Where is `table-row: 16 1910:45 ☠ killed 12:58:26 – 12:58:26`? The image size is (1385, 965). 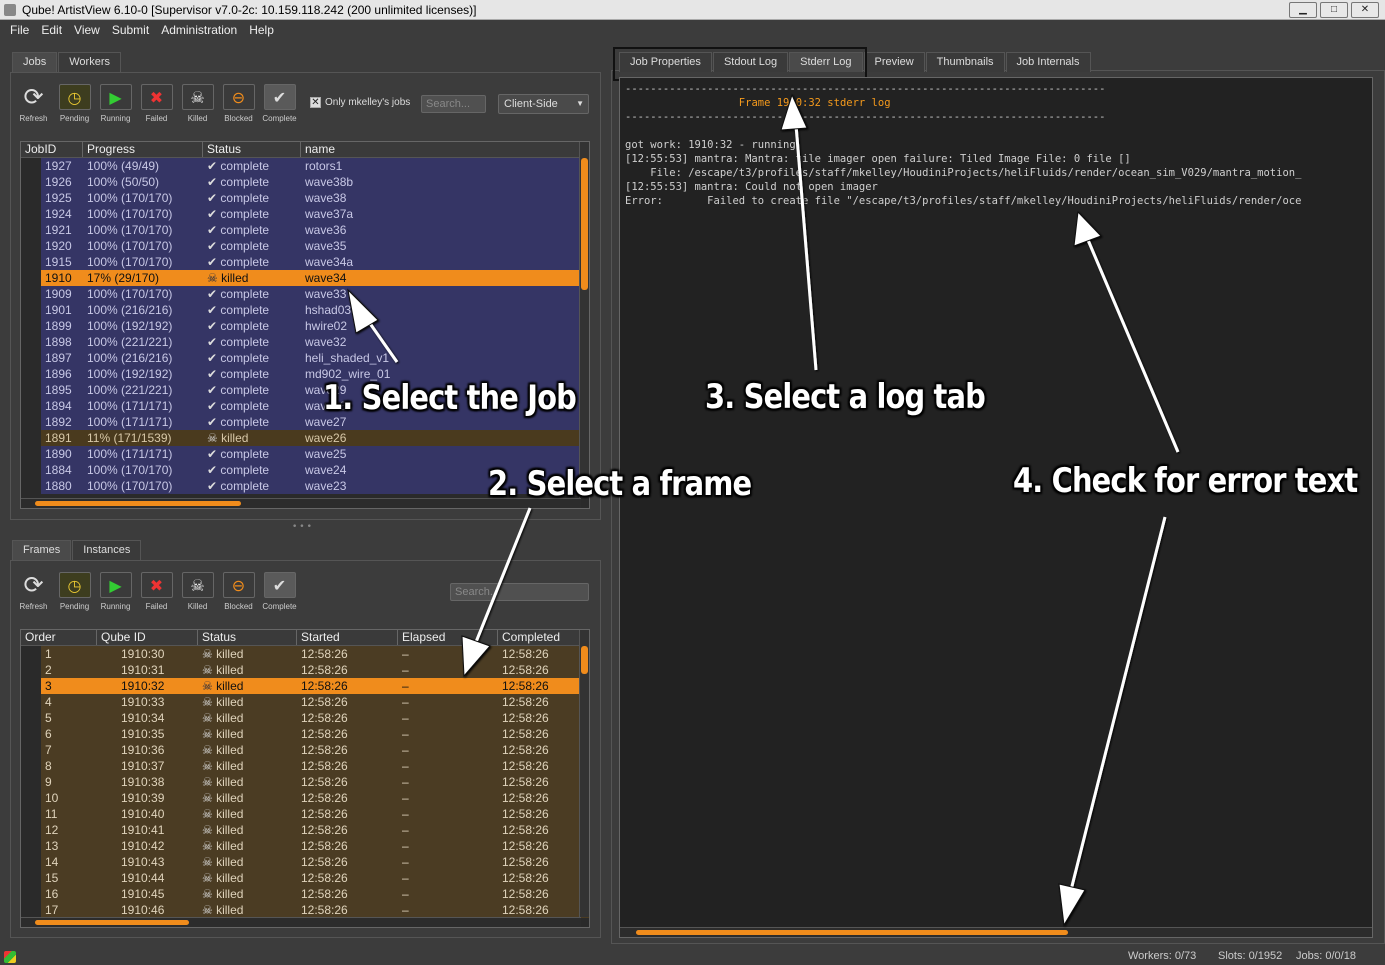 table-row: 16 1910:45 ☠ killed 12:58:26 – 12:58:26 is located at coordinates (305, 894).